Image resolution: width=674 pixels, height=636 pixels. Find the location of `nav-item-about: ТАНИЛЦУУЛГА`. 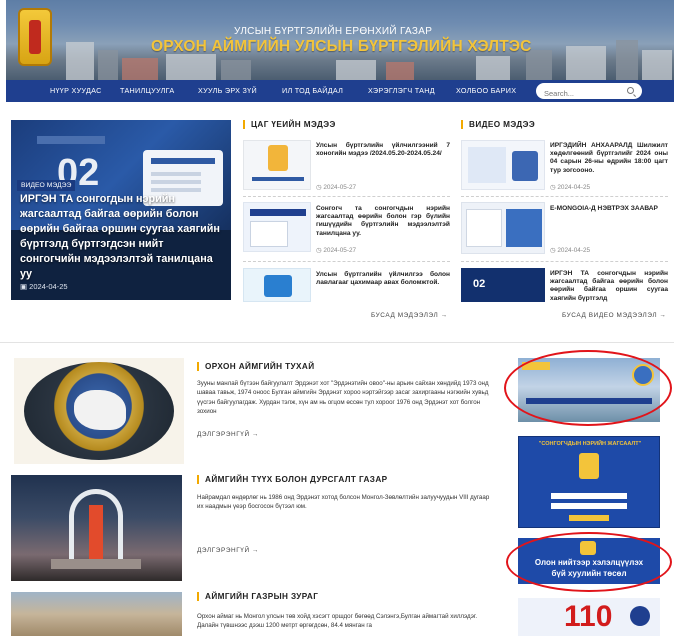

nav-item-about: ТАНИЛЦУУЛГА is located at coordinates (147, 90).